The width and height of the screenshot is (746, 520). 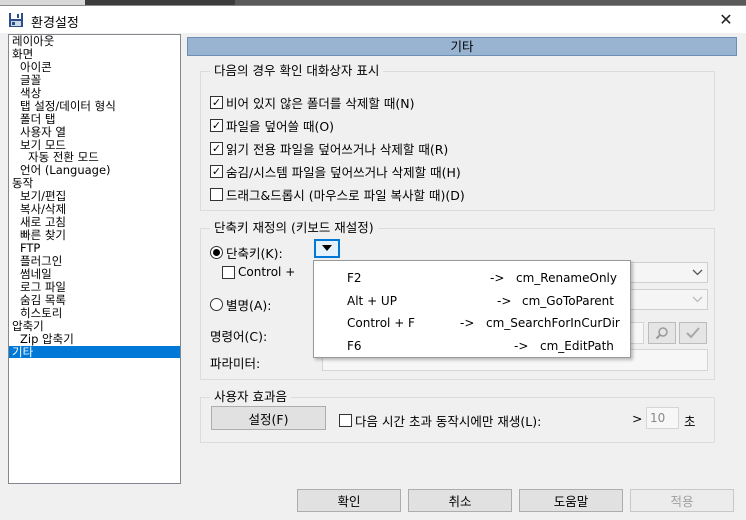 I want to click on help-button: 도움말, so click(x=571, y=500).